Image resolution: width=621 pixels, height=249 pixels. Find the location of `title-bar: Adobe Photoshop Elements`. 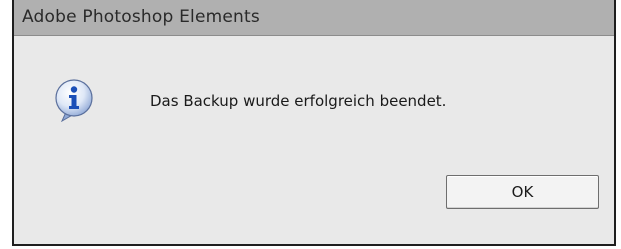

title-bar: Adobe Photoshop Elements is located at coordinates (314, 18).